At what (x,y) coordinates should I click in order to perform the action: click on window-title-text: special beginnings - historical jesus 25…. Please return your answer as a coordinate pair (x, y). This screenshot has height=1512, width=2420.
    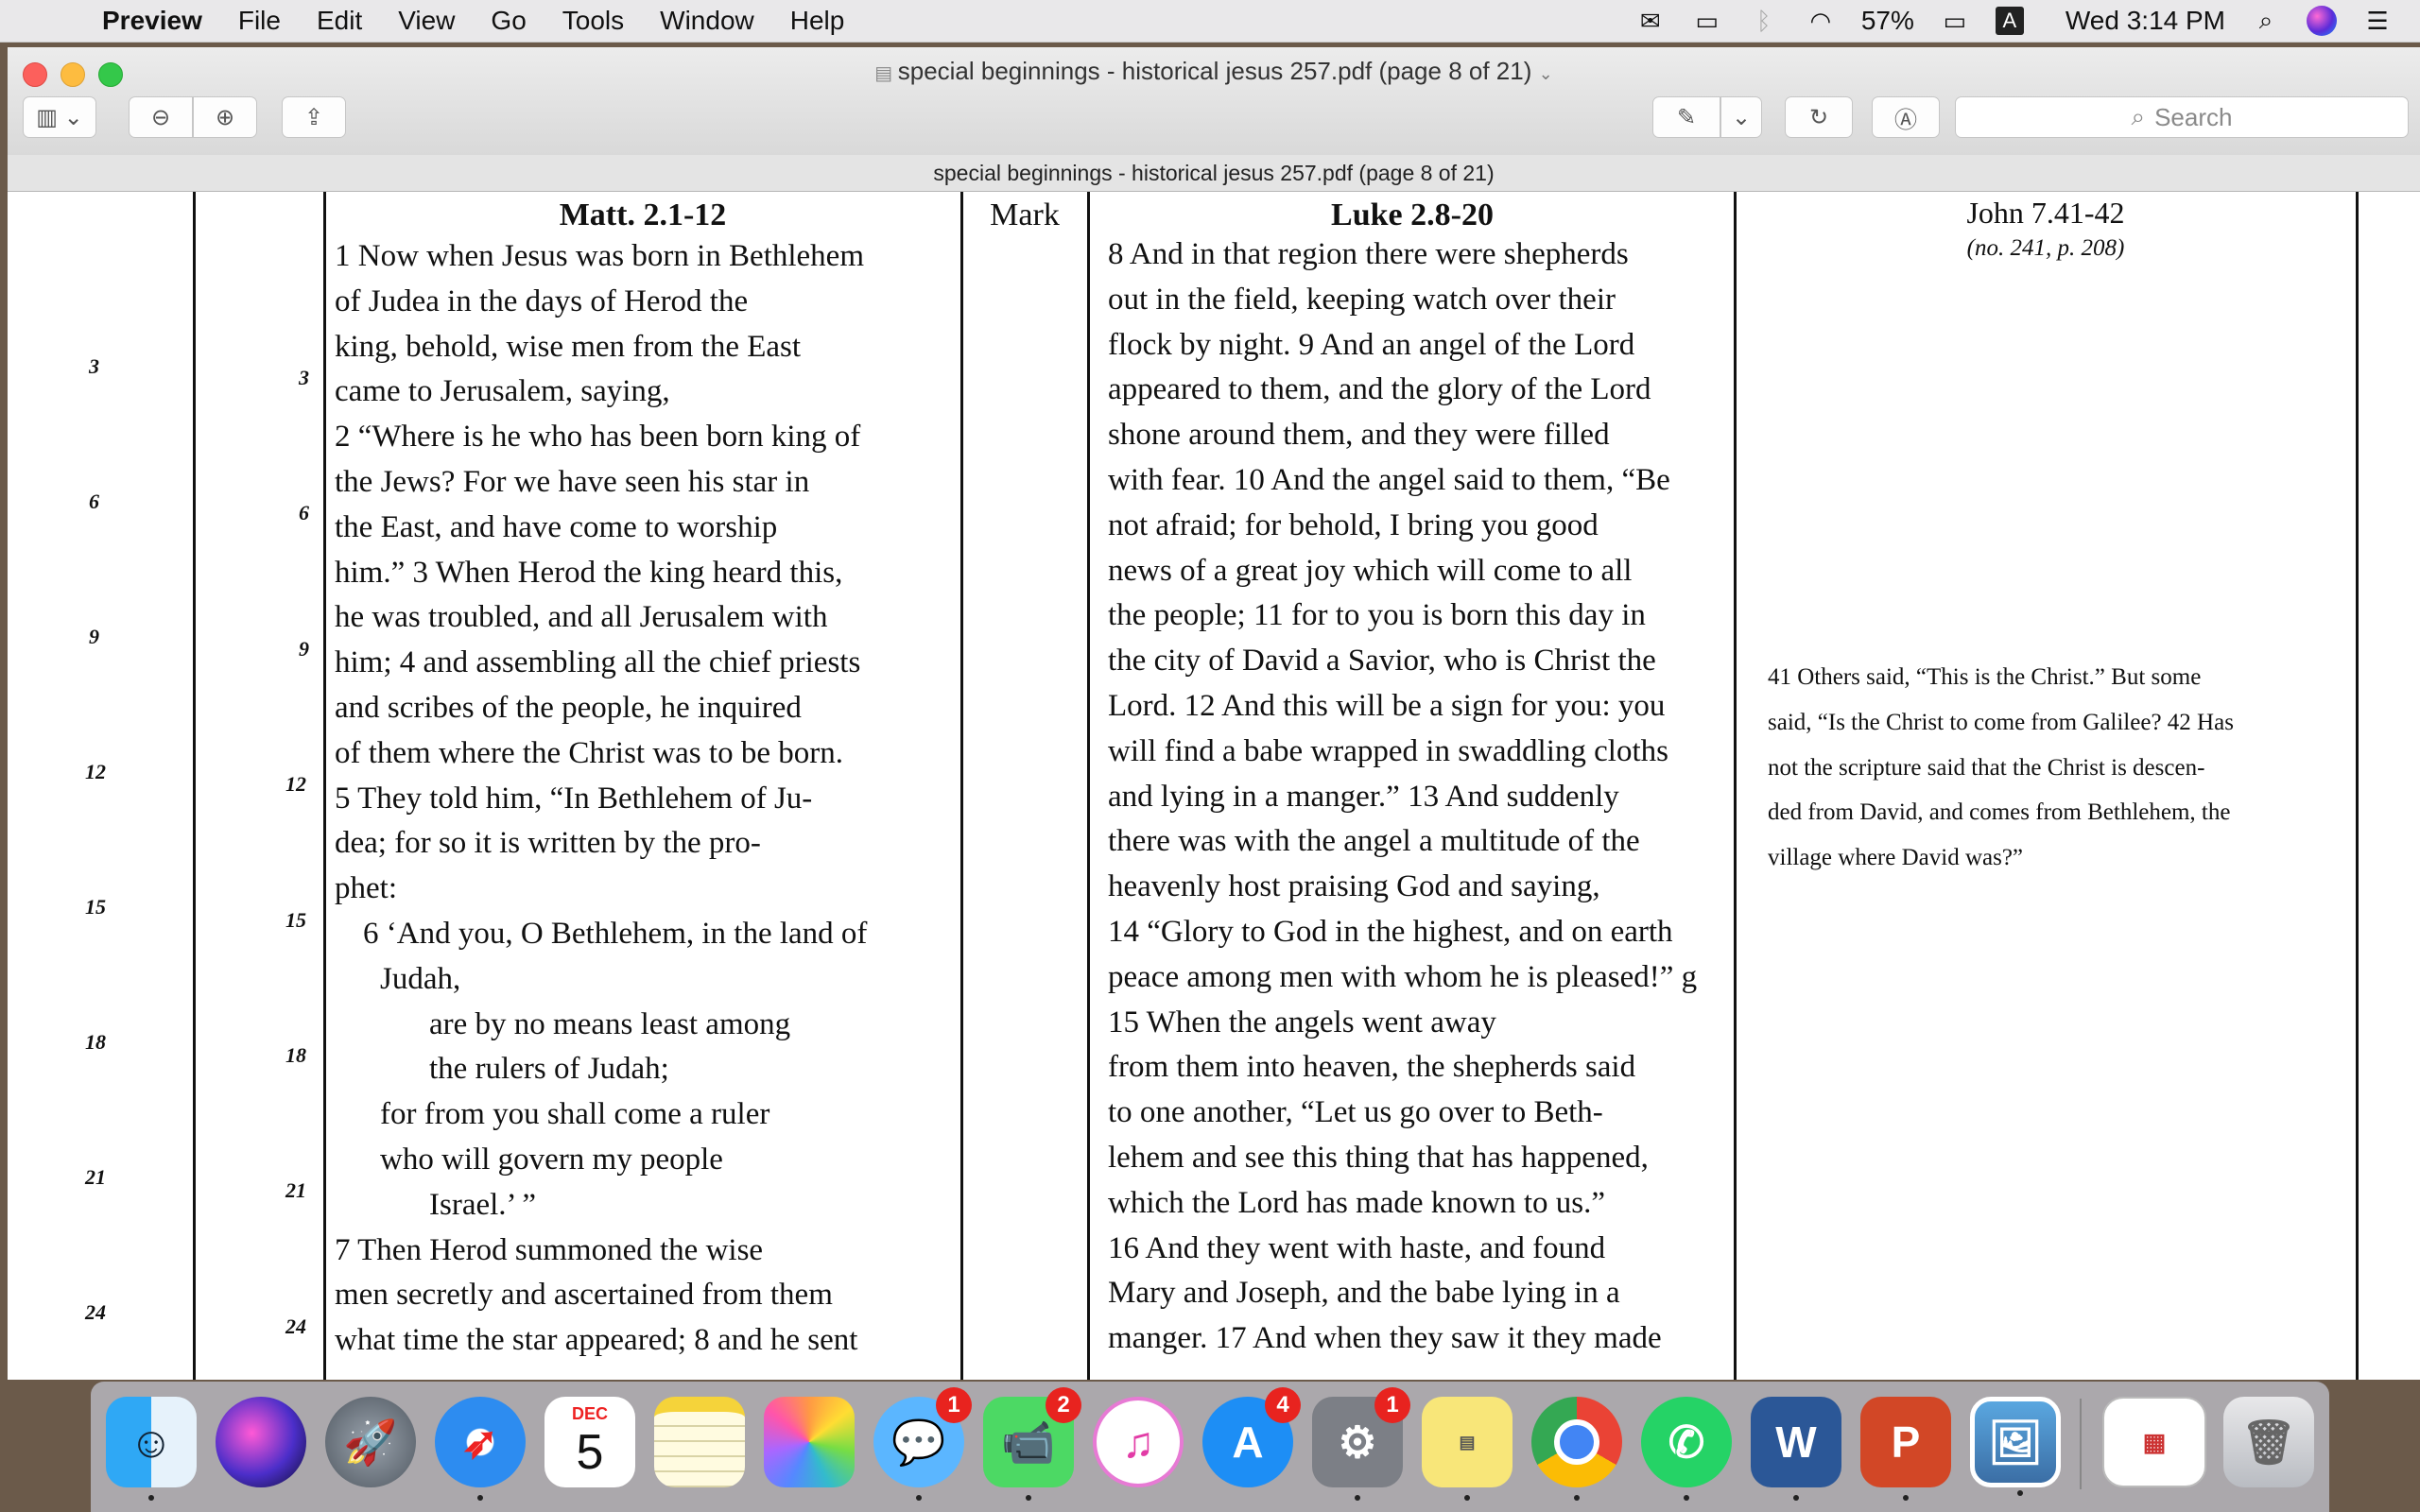
    Looking at the image, I should click on (1215, 71).